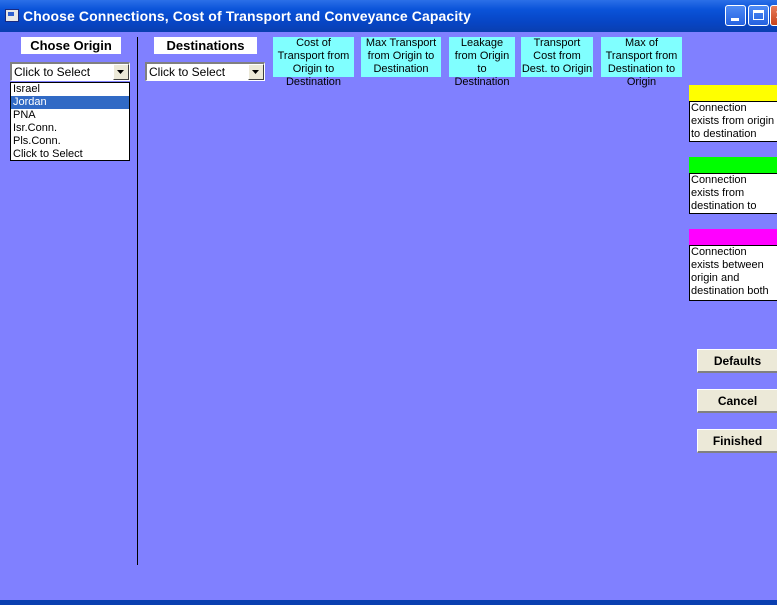  What do you see at coordinates (557, 57) in the screenshot?
I see `column-header-cost-dest-origin: Transport Cost from Dest. to Origin` at bounding box center [557, 57].